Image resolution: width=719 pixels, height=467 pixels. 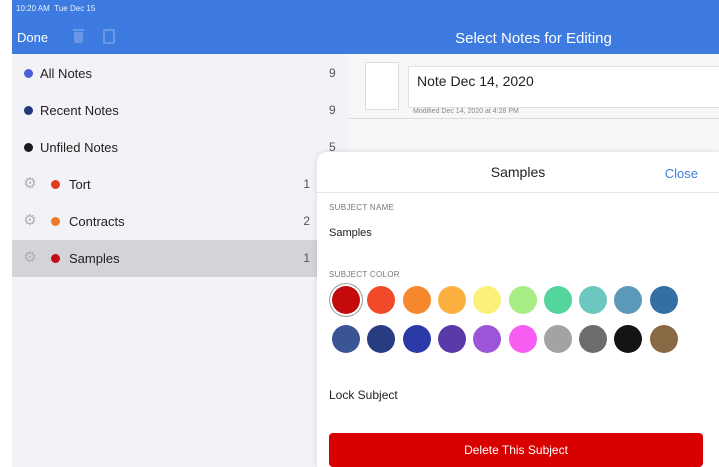 I want to click on panel-title: Samples, so click(x=518, y=172).